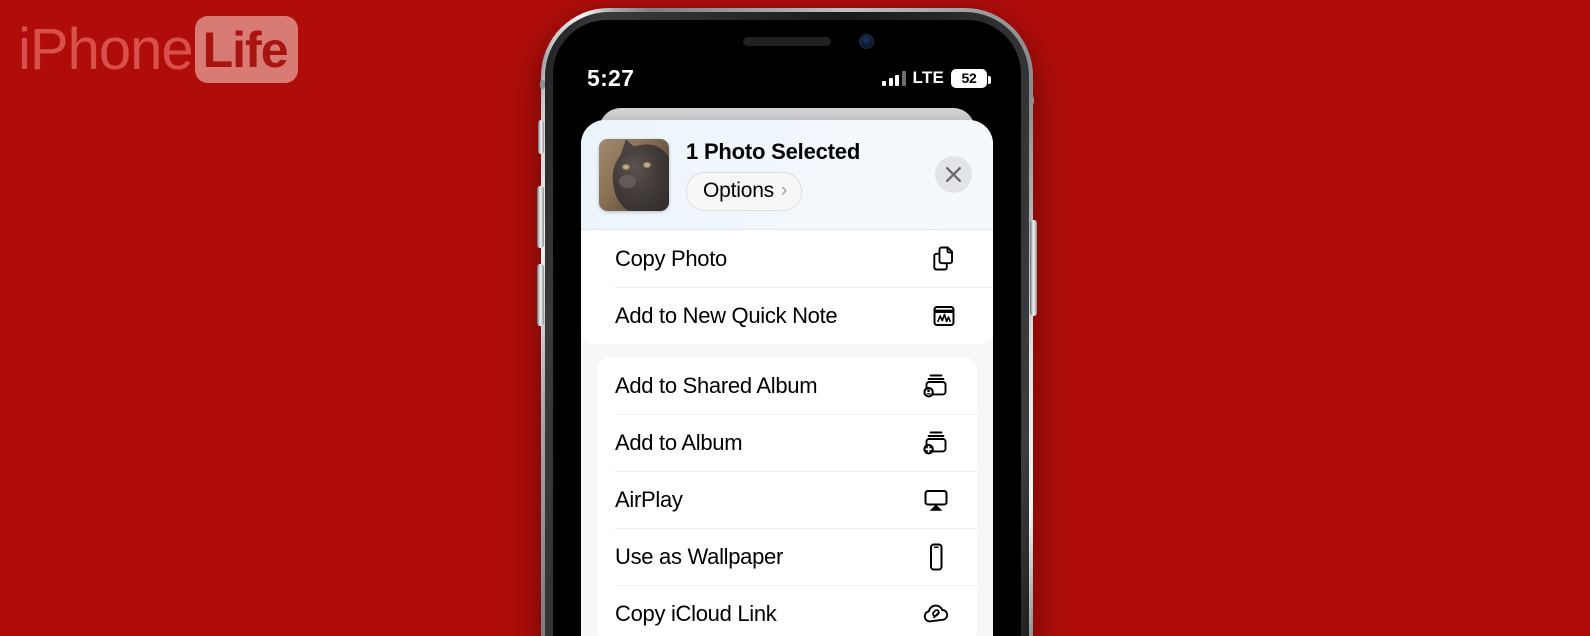  I want to click on action-label: Use as Wallpaper, so click(699, 556).